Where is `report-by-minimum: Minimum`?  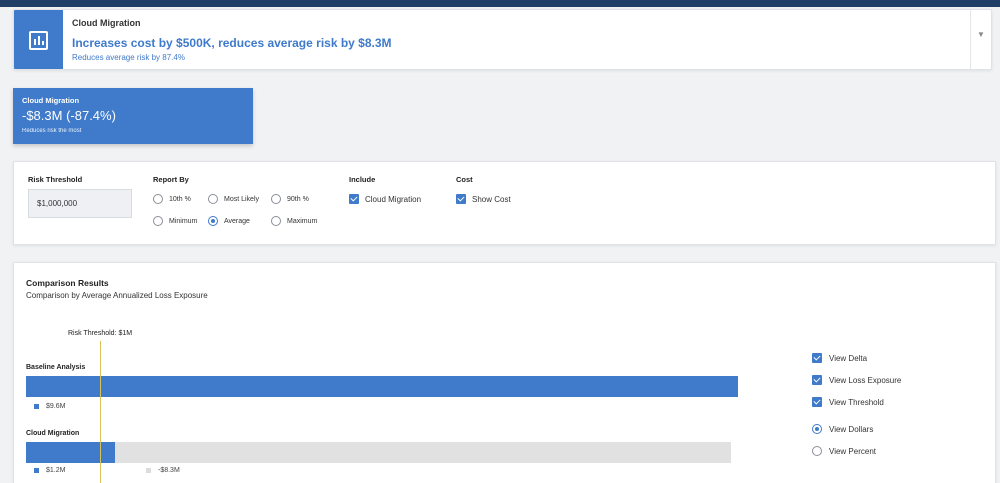 report-by-minimum: Minimum is located at coordinates (175, 221).